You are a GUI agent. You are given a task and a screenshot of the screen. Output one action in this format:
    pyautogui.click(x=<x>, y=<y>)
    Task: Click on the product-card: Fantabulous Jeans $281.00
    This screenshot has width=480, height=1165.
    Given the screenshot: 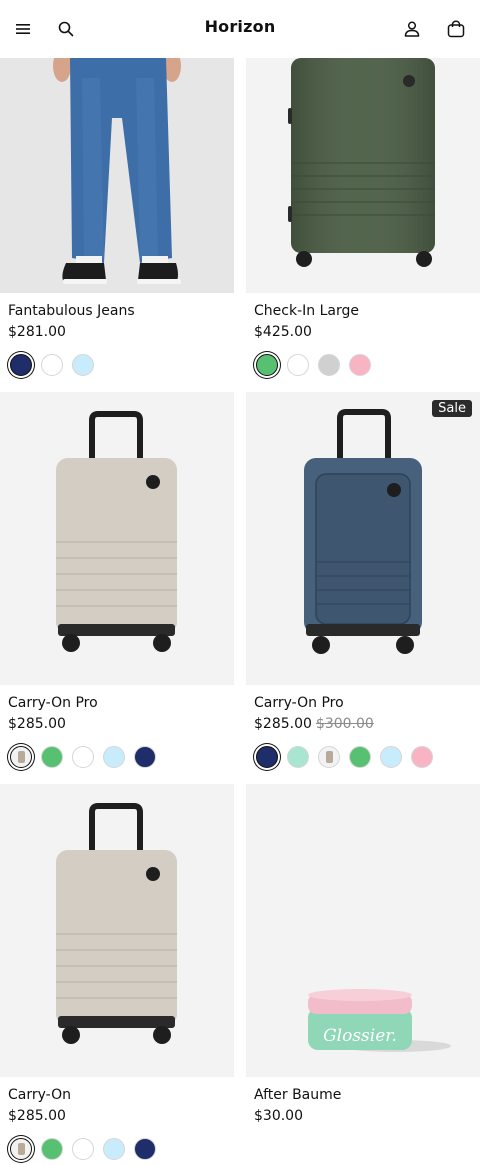 What is the action you would take?
    pyautogui.click(x=117, y=223)
    